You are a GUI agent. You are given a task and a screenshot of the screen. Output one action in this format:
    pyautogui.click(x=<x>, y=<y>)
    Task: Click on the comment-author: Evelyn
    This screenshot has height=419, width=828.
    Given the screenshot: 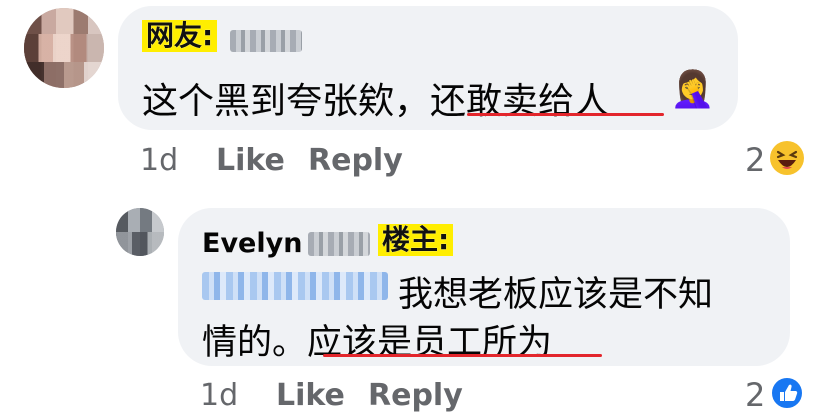 What is the action you would take?
    pyautogui.click(x=252, y=243)
    